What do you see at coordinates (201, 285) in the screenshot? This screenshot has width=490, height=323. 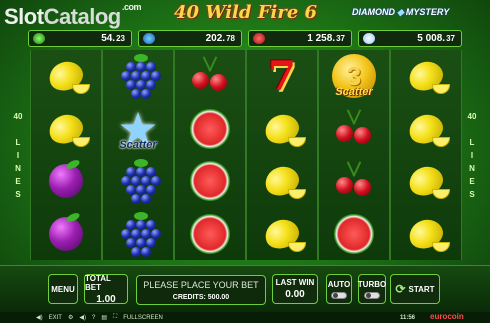 I see `bet-message: PLEASE PLACE YOUR BET` at bounding box center [201, 285].